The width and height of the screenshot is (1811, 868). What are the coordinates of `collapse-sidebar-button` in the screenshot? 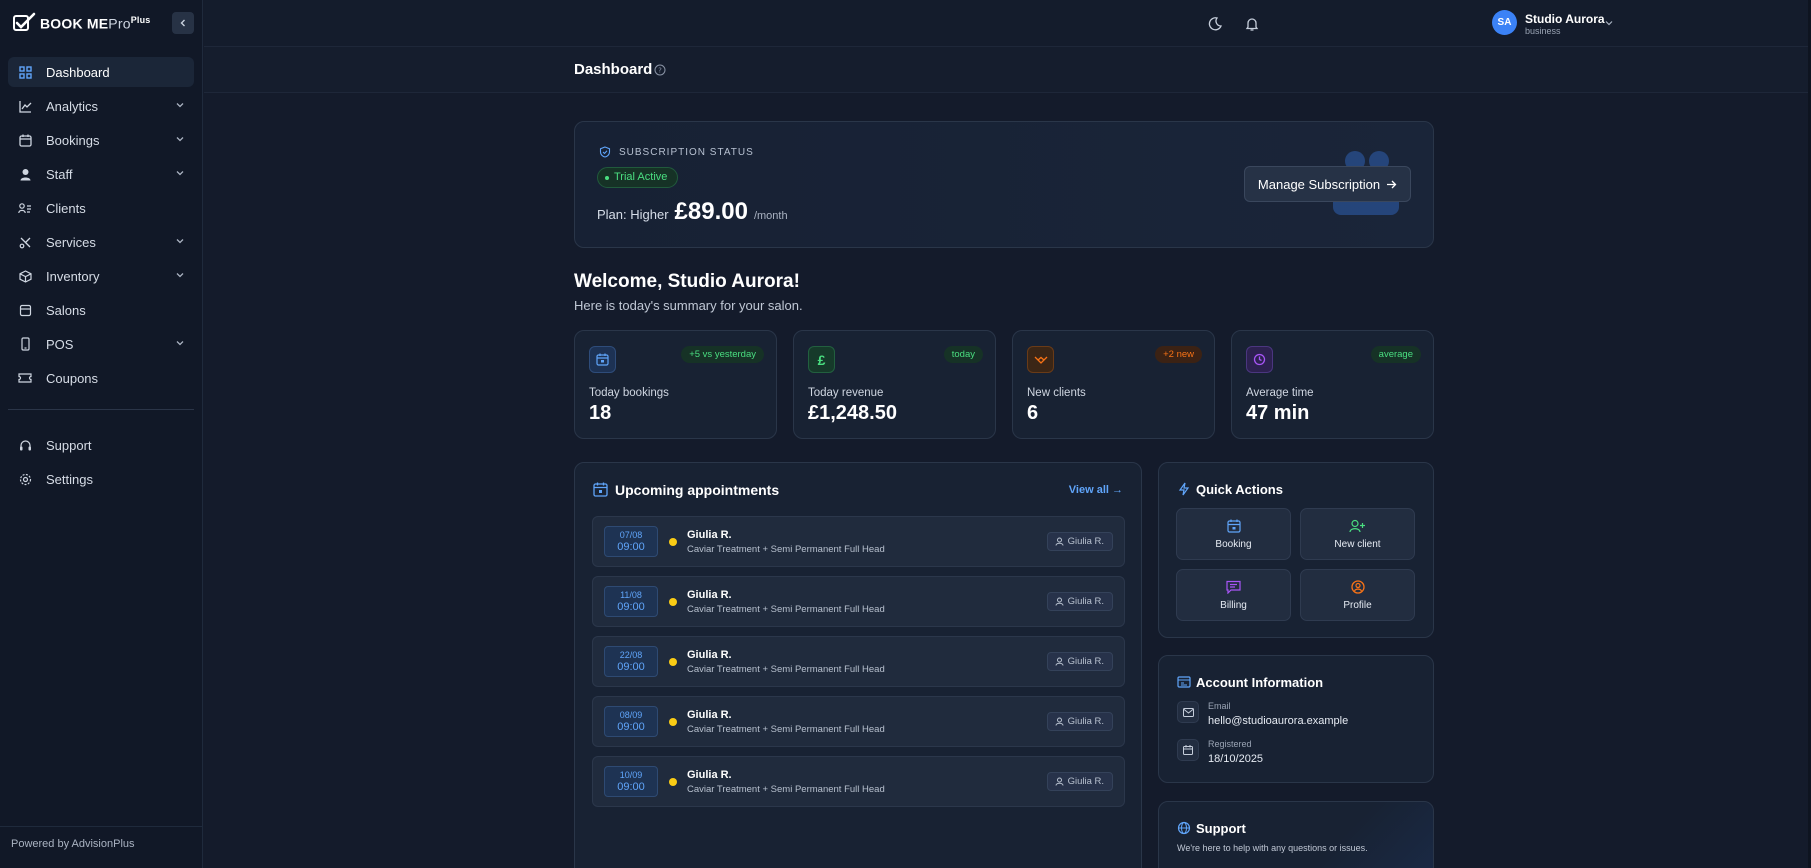 It's located at (183, 23).